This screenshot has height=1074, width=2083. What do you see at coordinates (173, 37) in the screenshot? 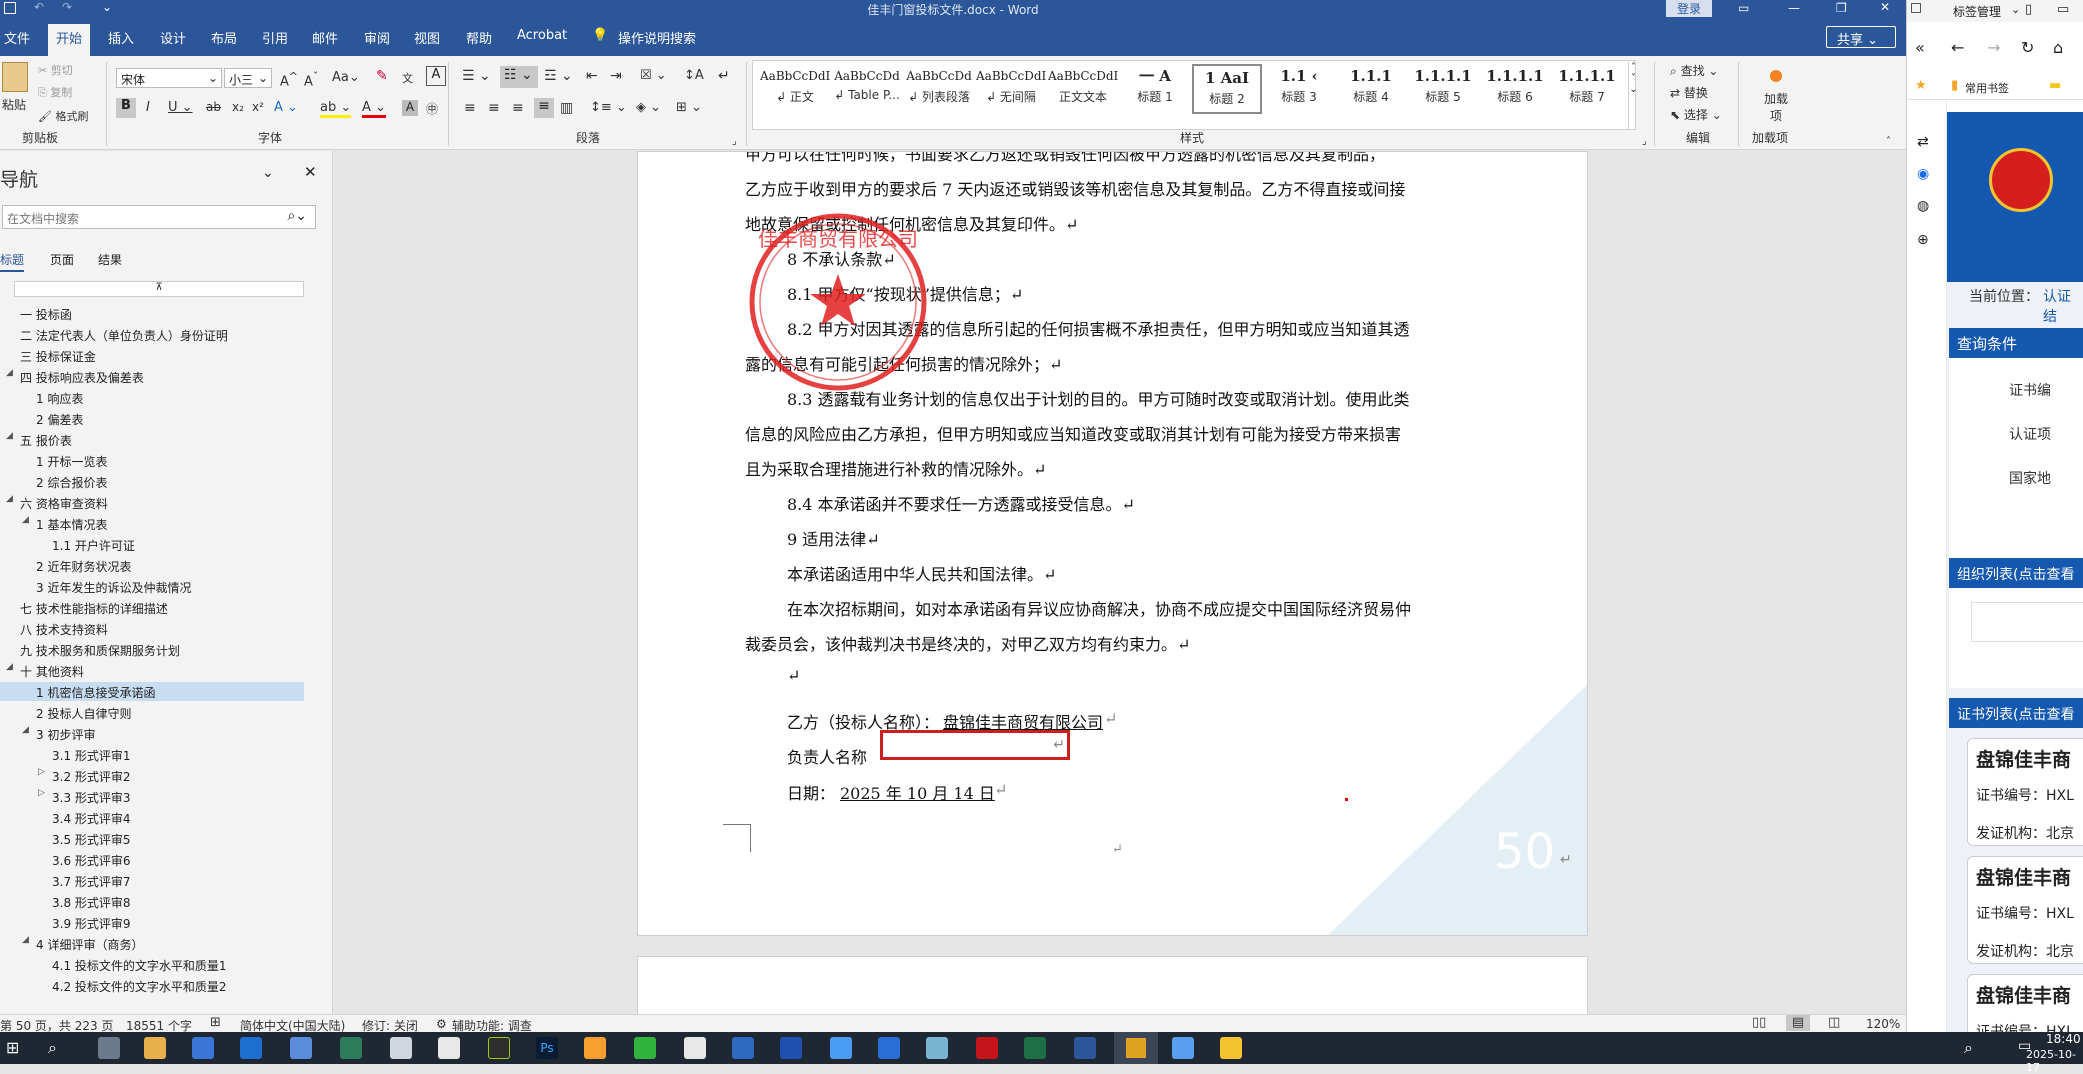
I see `tab-design: 设计` at bounding box center [173, 37].